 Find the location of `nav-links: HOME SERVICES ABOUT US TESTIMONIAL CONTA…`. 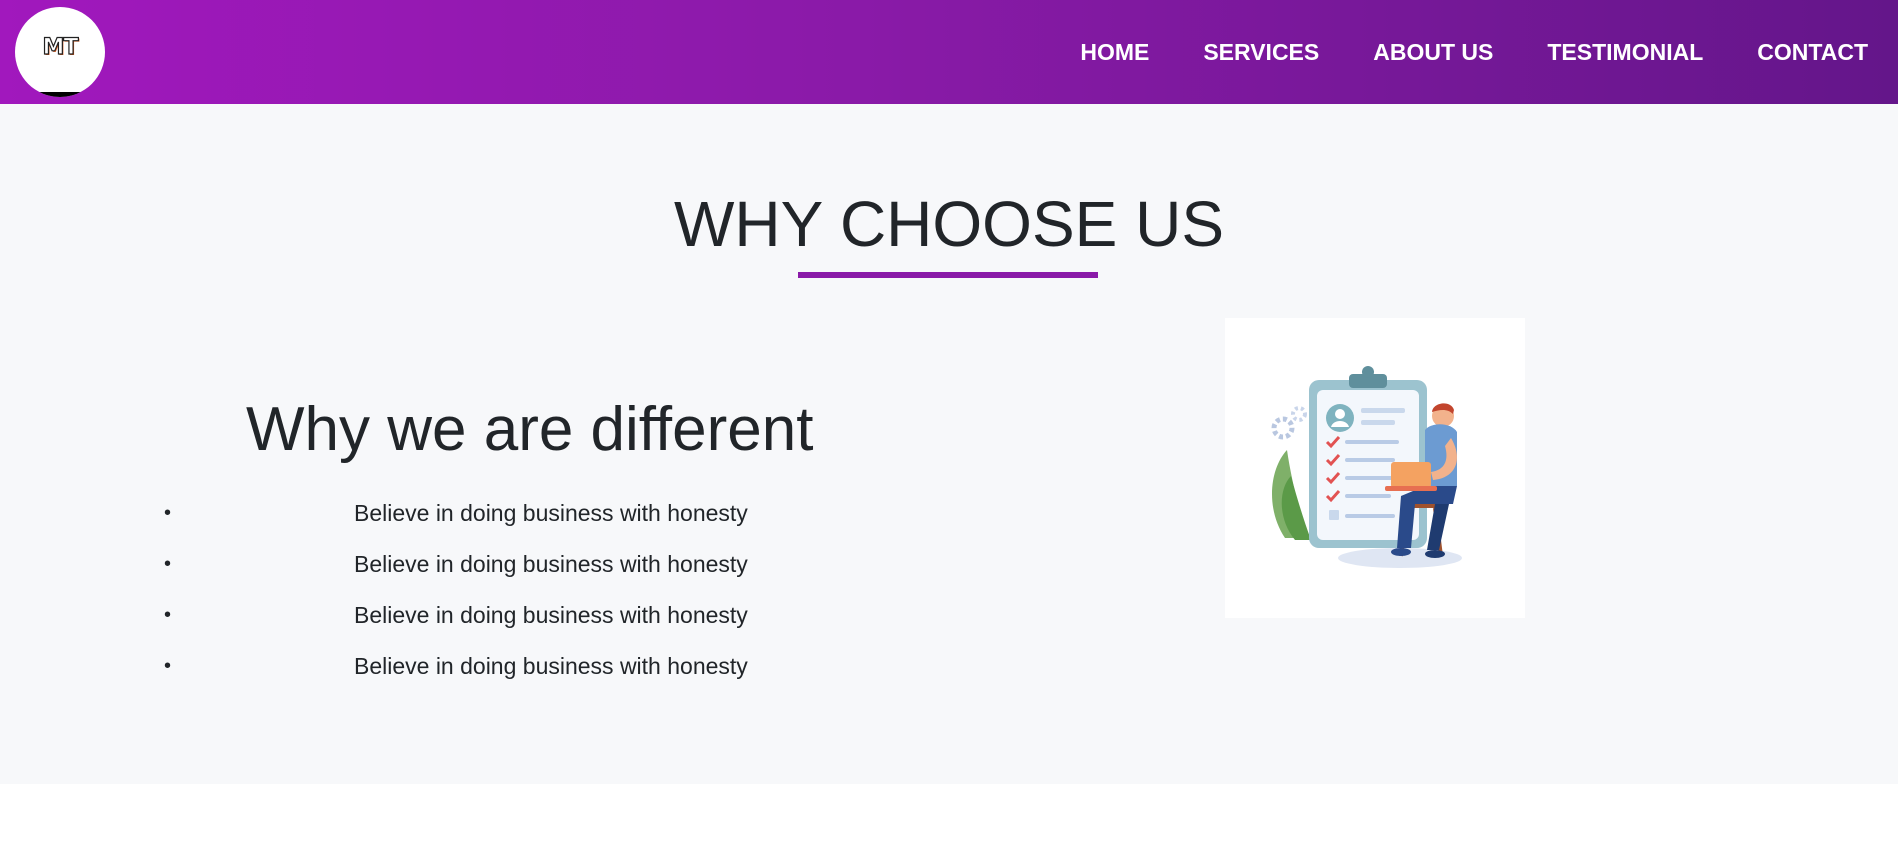

nav-links: HOME SERVICES ABOUT US TESTIMONIAL CONTA… is located at coordinates (1474, 52).